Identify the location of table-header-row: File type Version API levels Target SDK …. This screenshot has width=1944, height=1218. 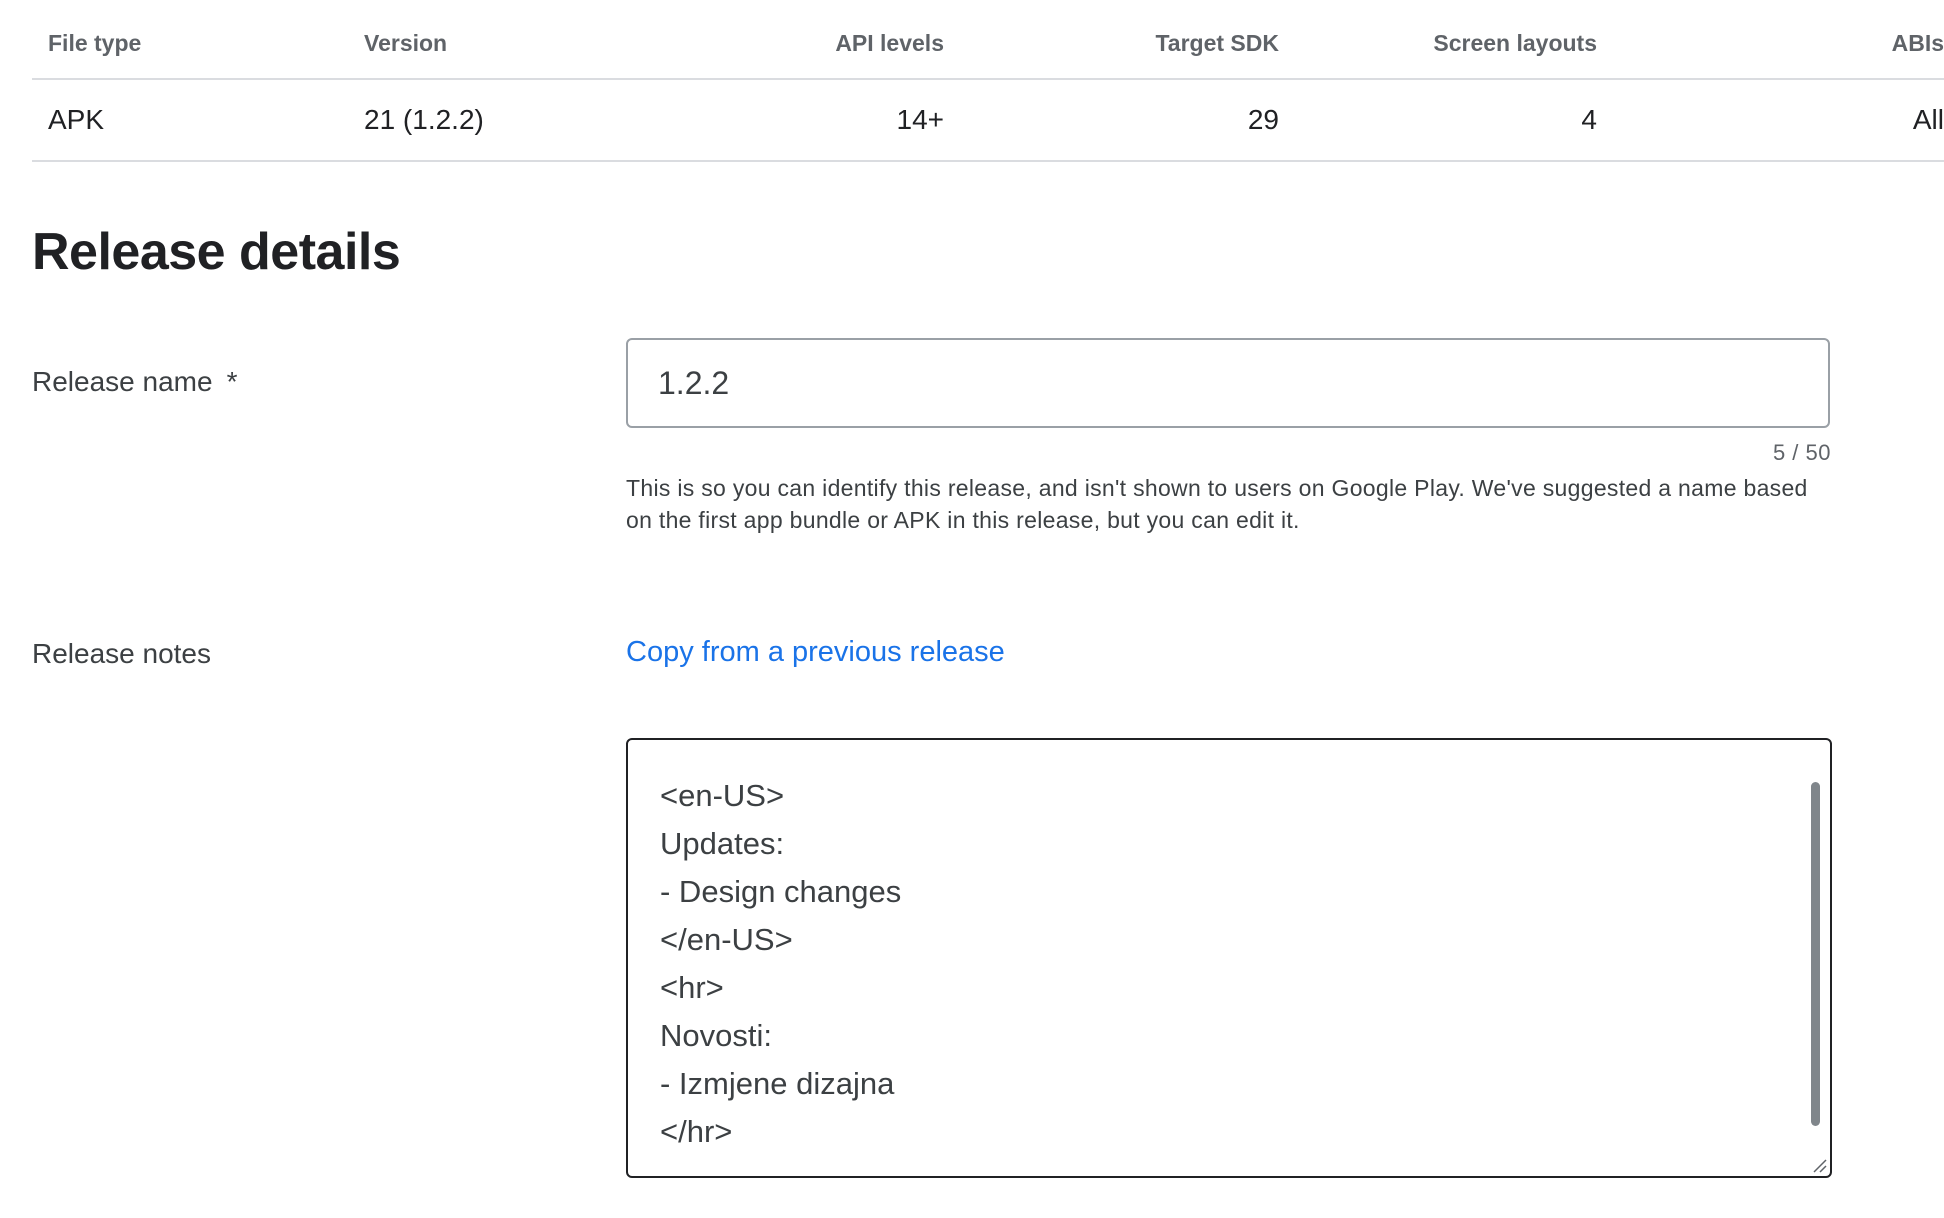
(988, 40).